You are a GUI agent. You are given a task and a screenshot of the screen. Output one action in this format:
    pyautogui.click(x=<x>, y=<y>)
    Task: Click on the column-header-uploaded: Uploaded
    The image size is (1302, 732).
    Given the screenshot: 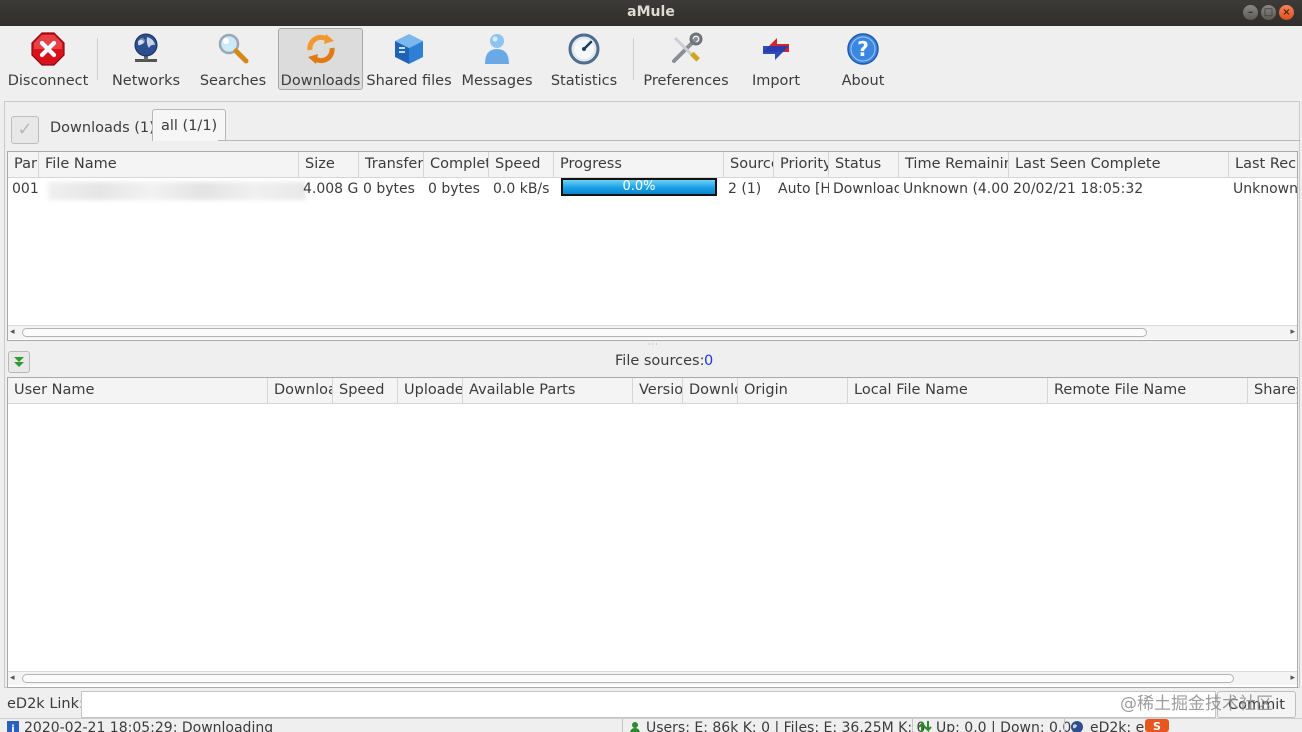 What is the action you would take?
    pyautogui.click(x=430, y=390)
    